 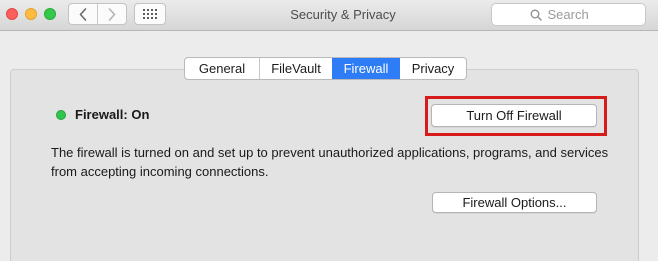 I want to click on back-button, so click(x=83, y=14).